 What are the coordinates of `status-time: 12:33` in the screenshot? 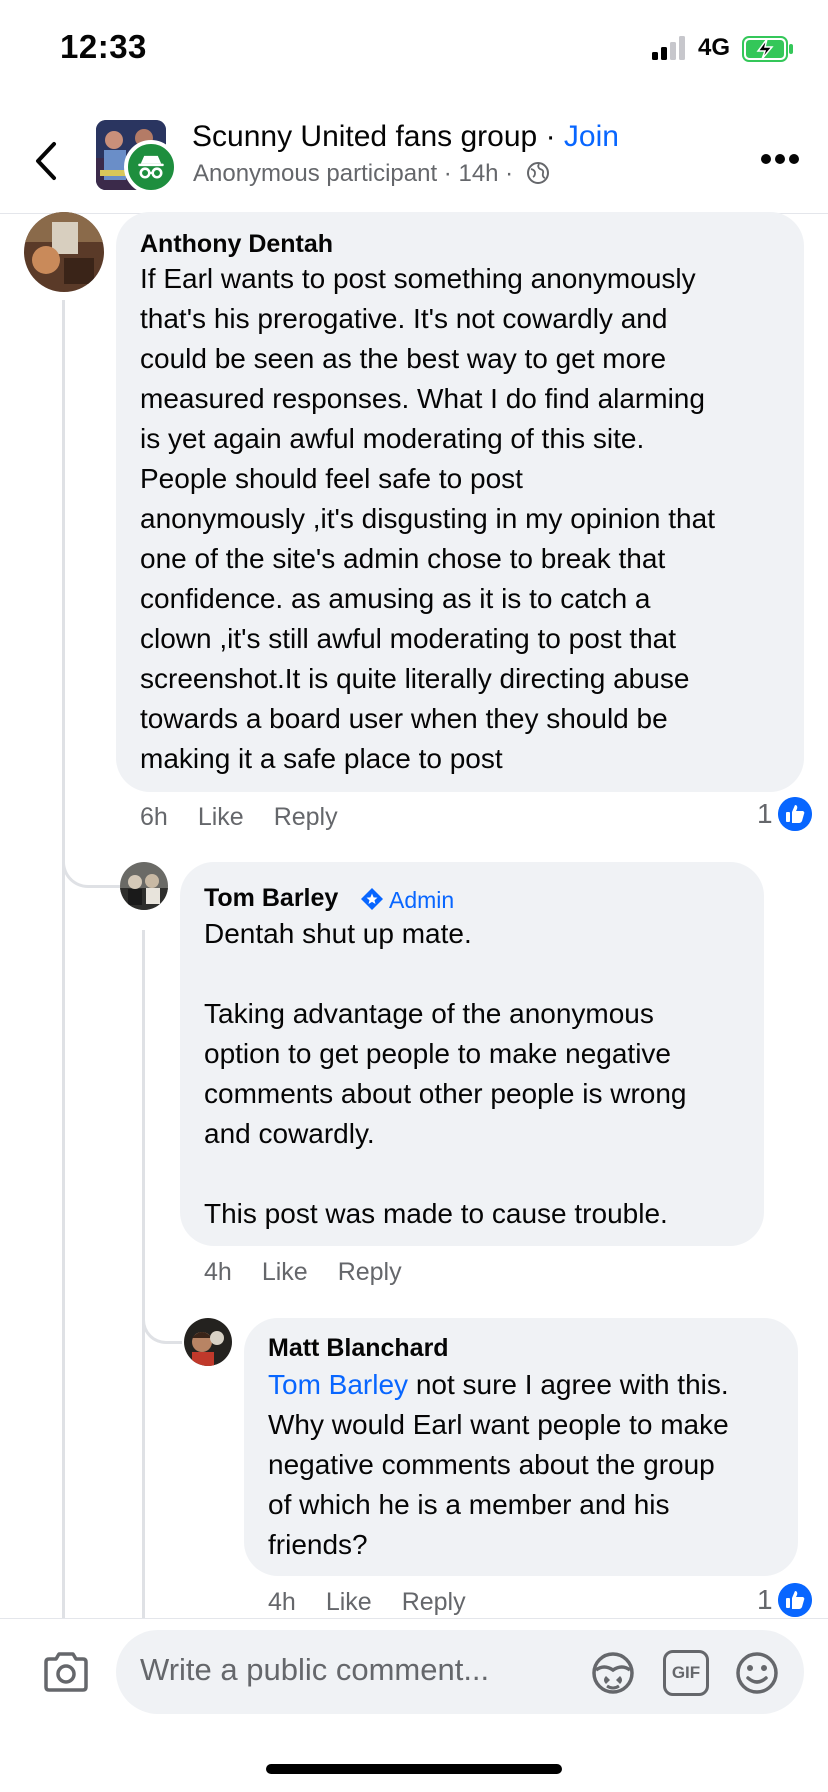 It's located at (103, 46).